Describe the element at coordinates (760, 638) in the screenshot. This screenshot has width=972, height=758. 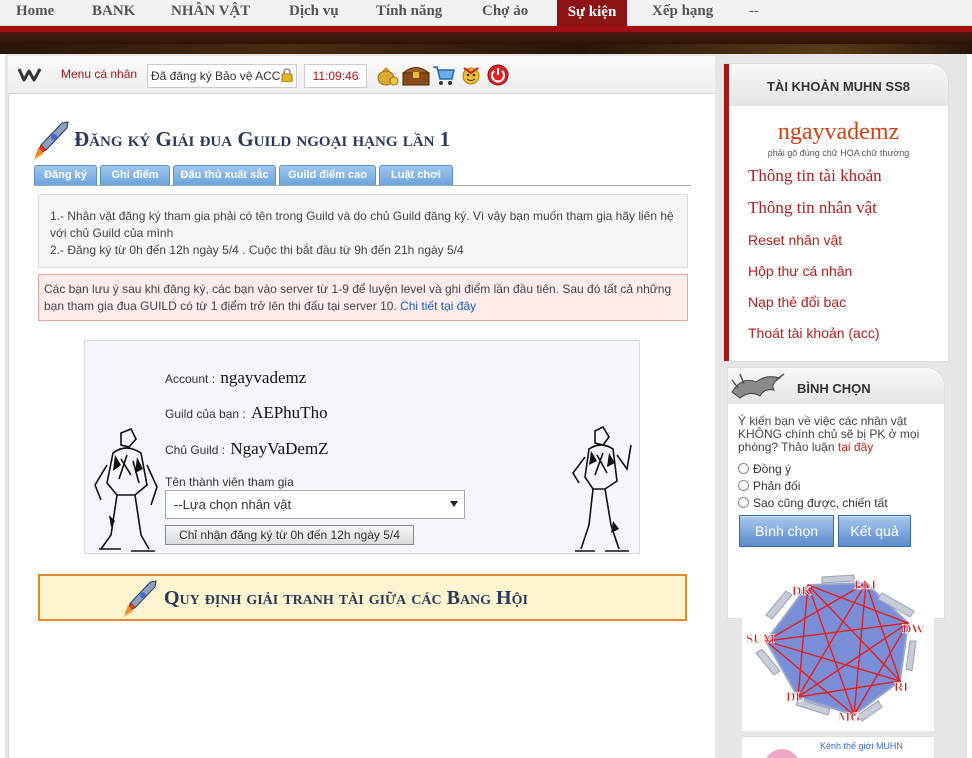
I see `diagram-label-sum: SUM` at that location.